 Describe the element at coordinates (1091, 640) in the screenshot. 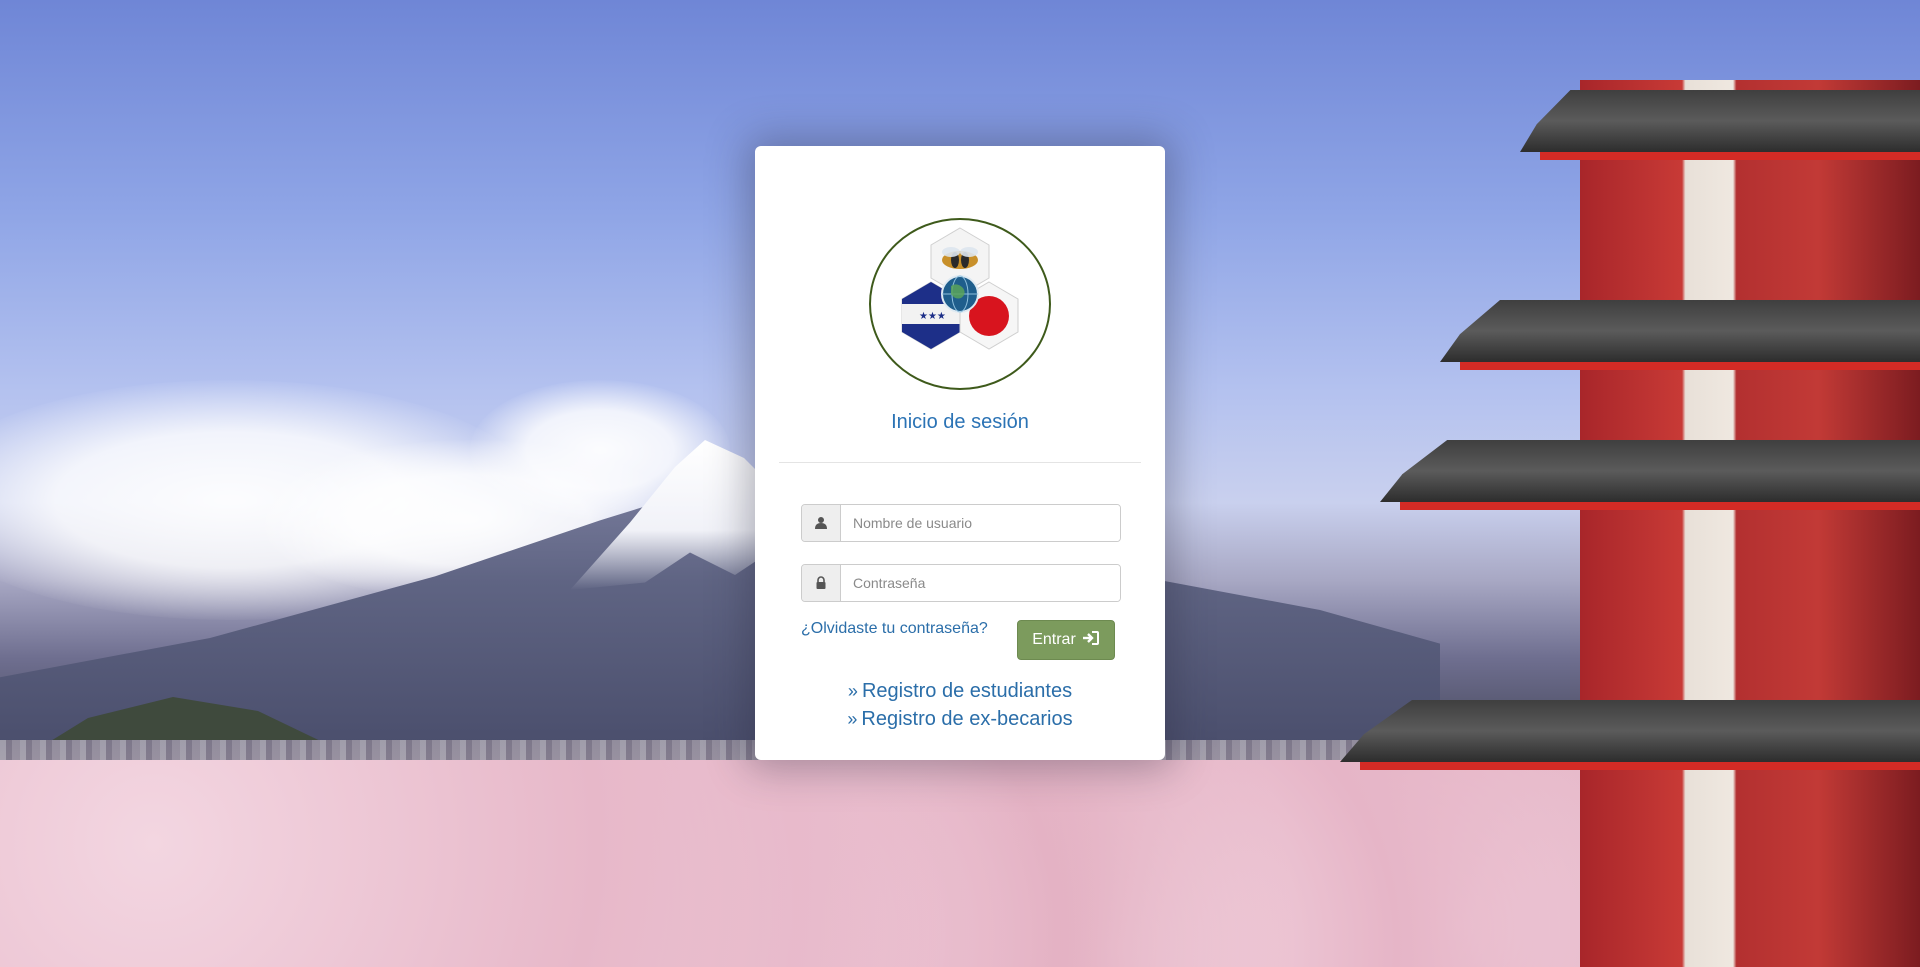

I see `sign-in-icon` at that location.